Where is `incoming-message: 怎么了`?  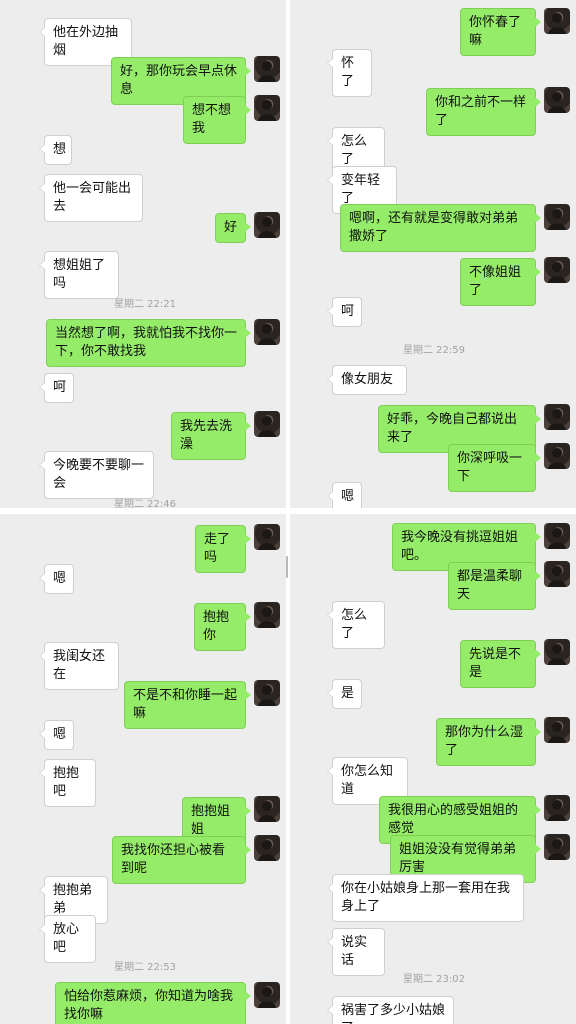 incoming-message: 怎么了 is located at coordinates (356, 625).